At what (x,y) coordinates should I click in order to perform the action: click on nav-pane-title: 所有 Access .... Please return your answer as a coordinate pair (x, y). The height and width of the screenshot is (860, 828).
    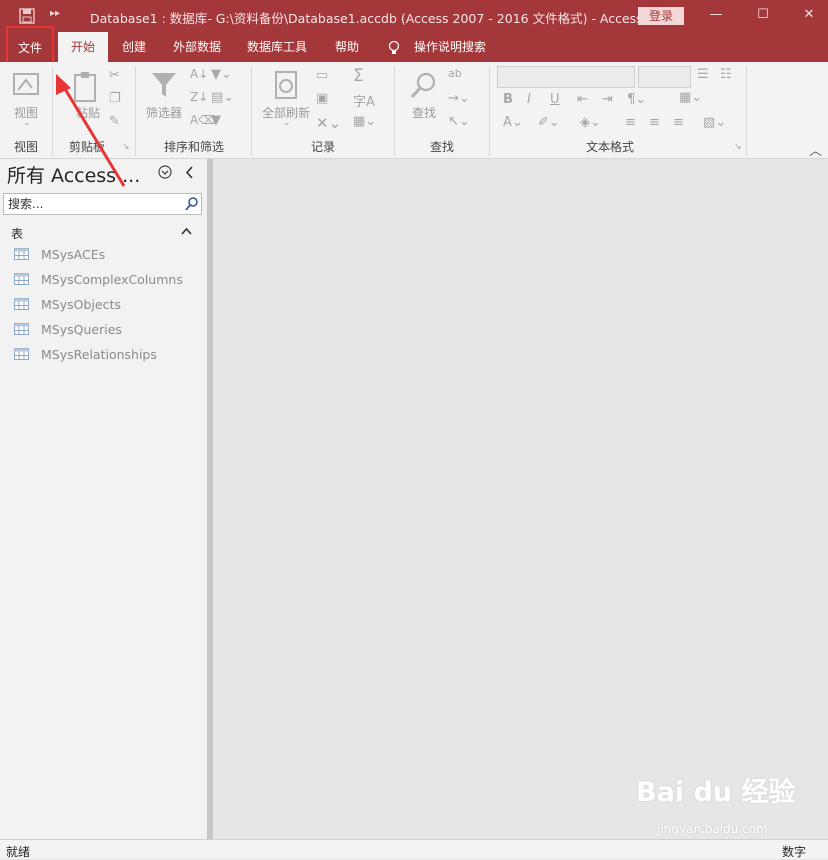
    Looking at the image, I should click on (73, 174).